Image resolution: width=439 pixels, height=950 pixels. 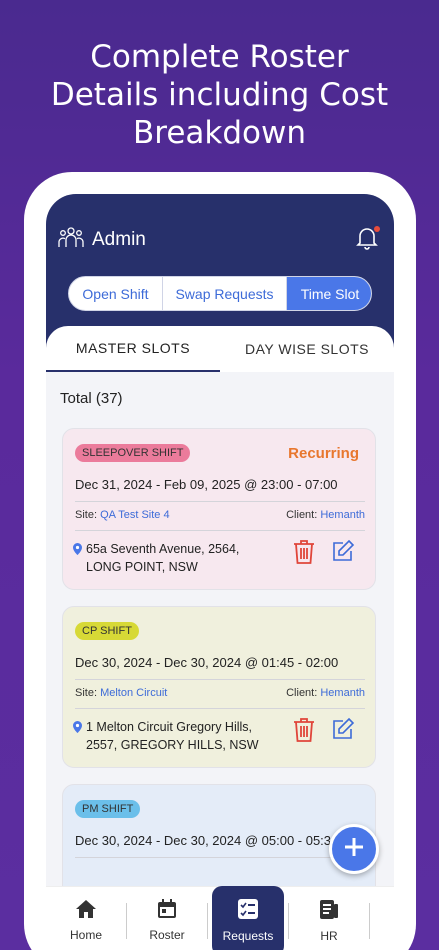 I want to click on plus-icon, so click(x=354, y=849).